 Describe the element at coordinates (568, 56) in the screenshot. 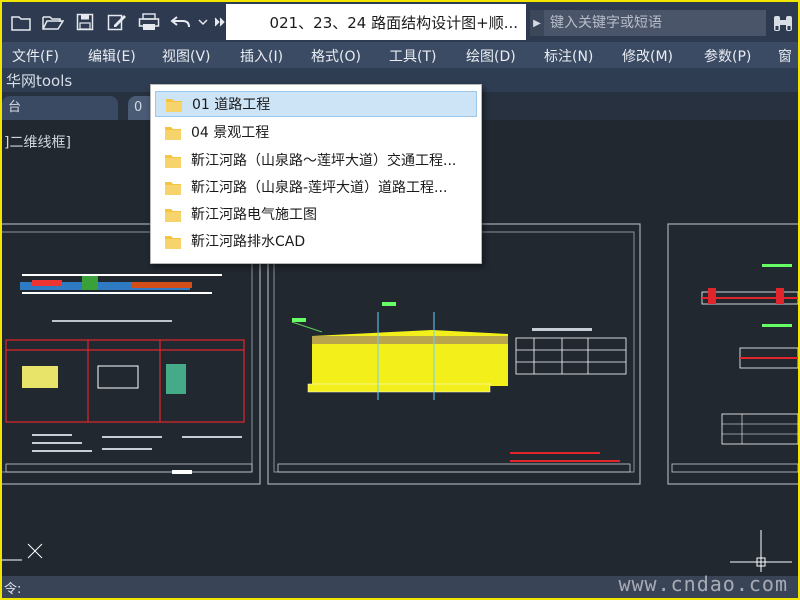

I see `menu-dimension: 标注(N)` at that location.